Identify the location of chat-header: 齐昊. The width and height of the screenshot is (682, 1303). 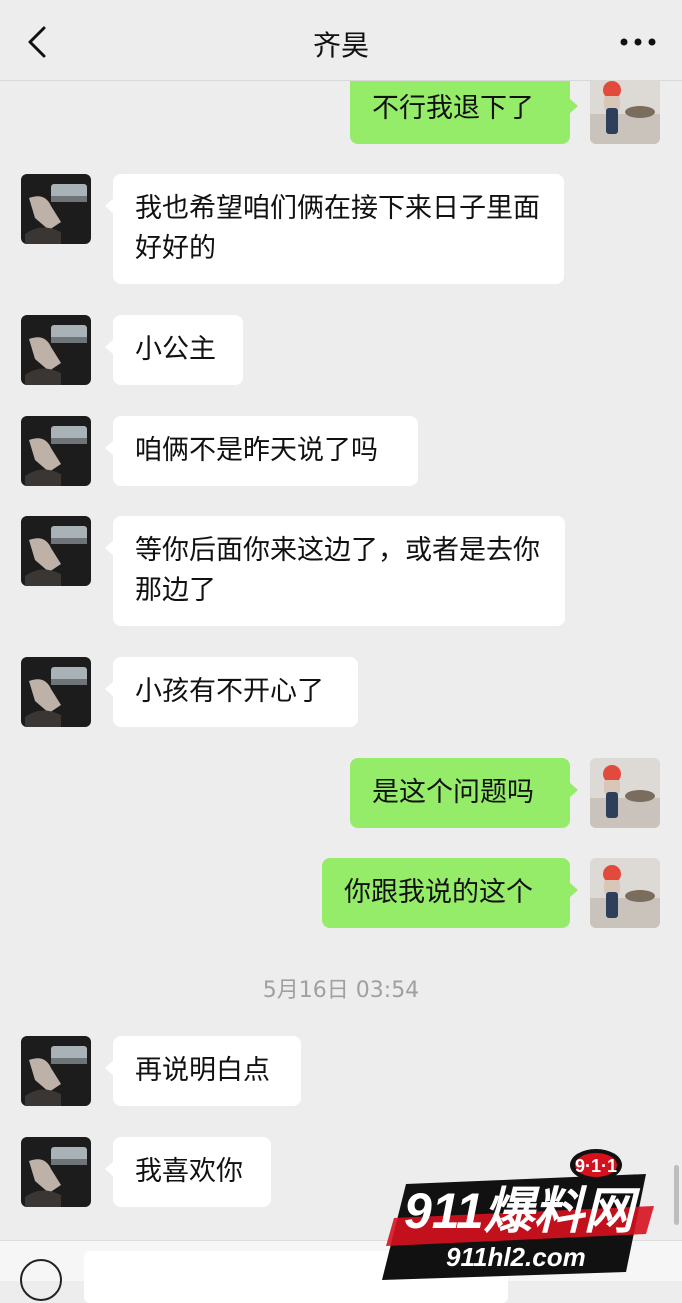
(341, 40).